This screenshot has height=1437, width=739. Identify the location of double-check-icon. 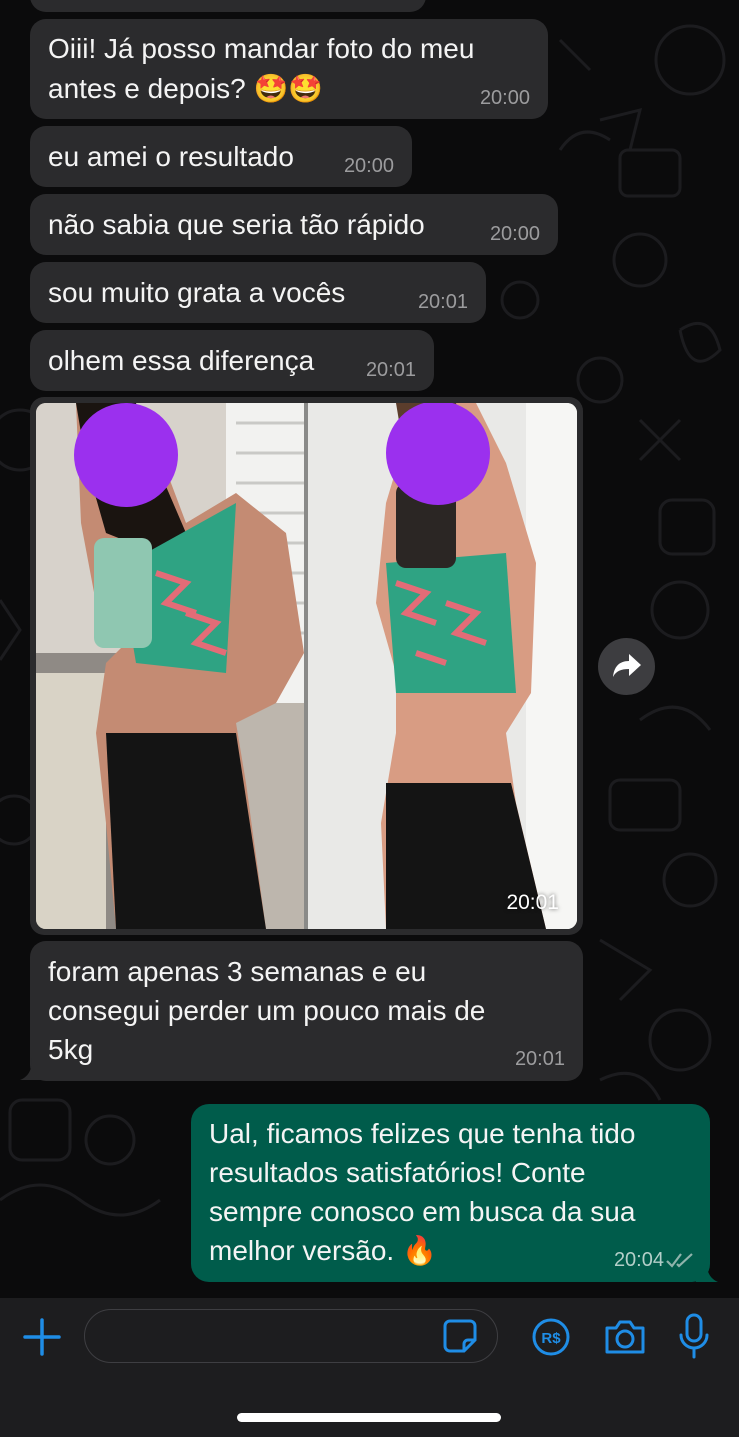
(679, 1260).